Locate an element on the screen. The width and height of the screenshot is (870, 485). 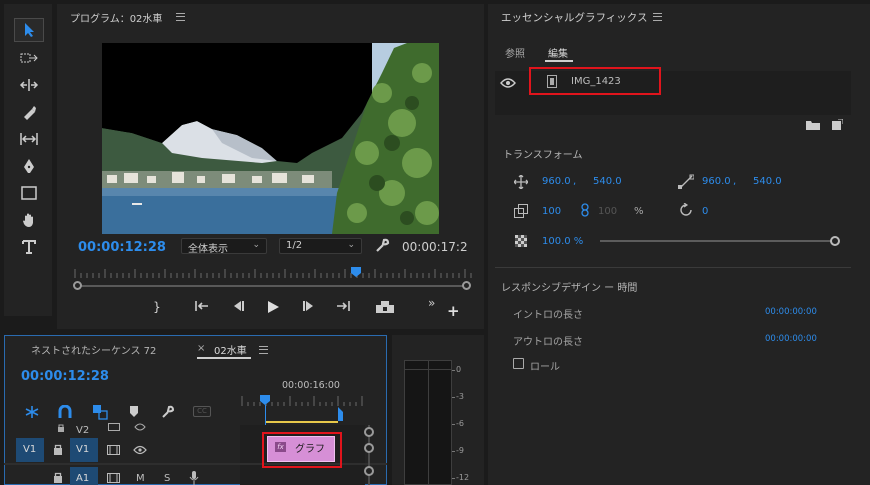
timeline-timecode: 00:00:12:28 is located at coordinates (65, 376).